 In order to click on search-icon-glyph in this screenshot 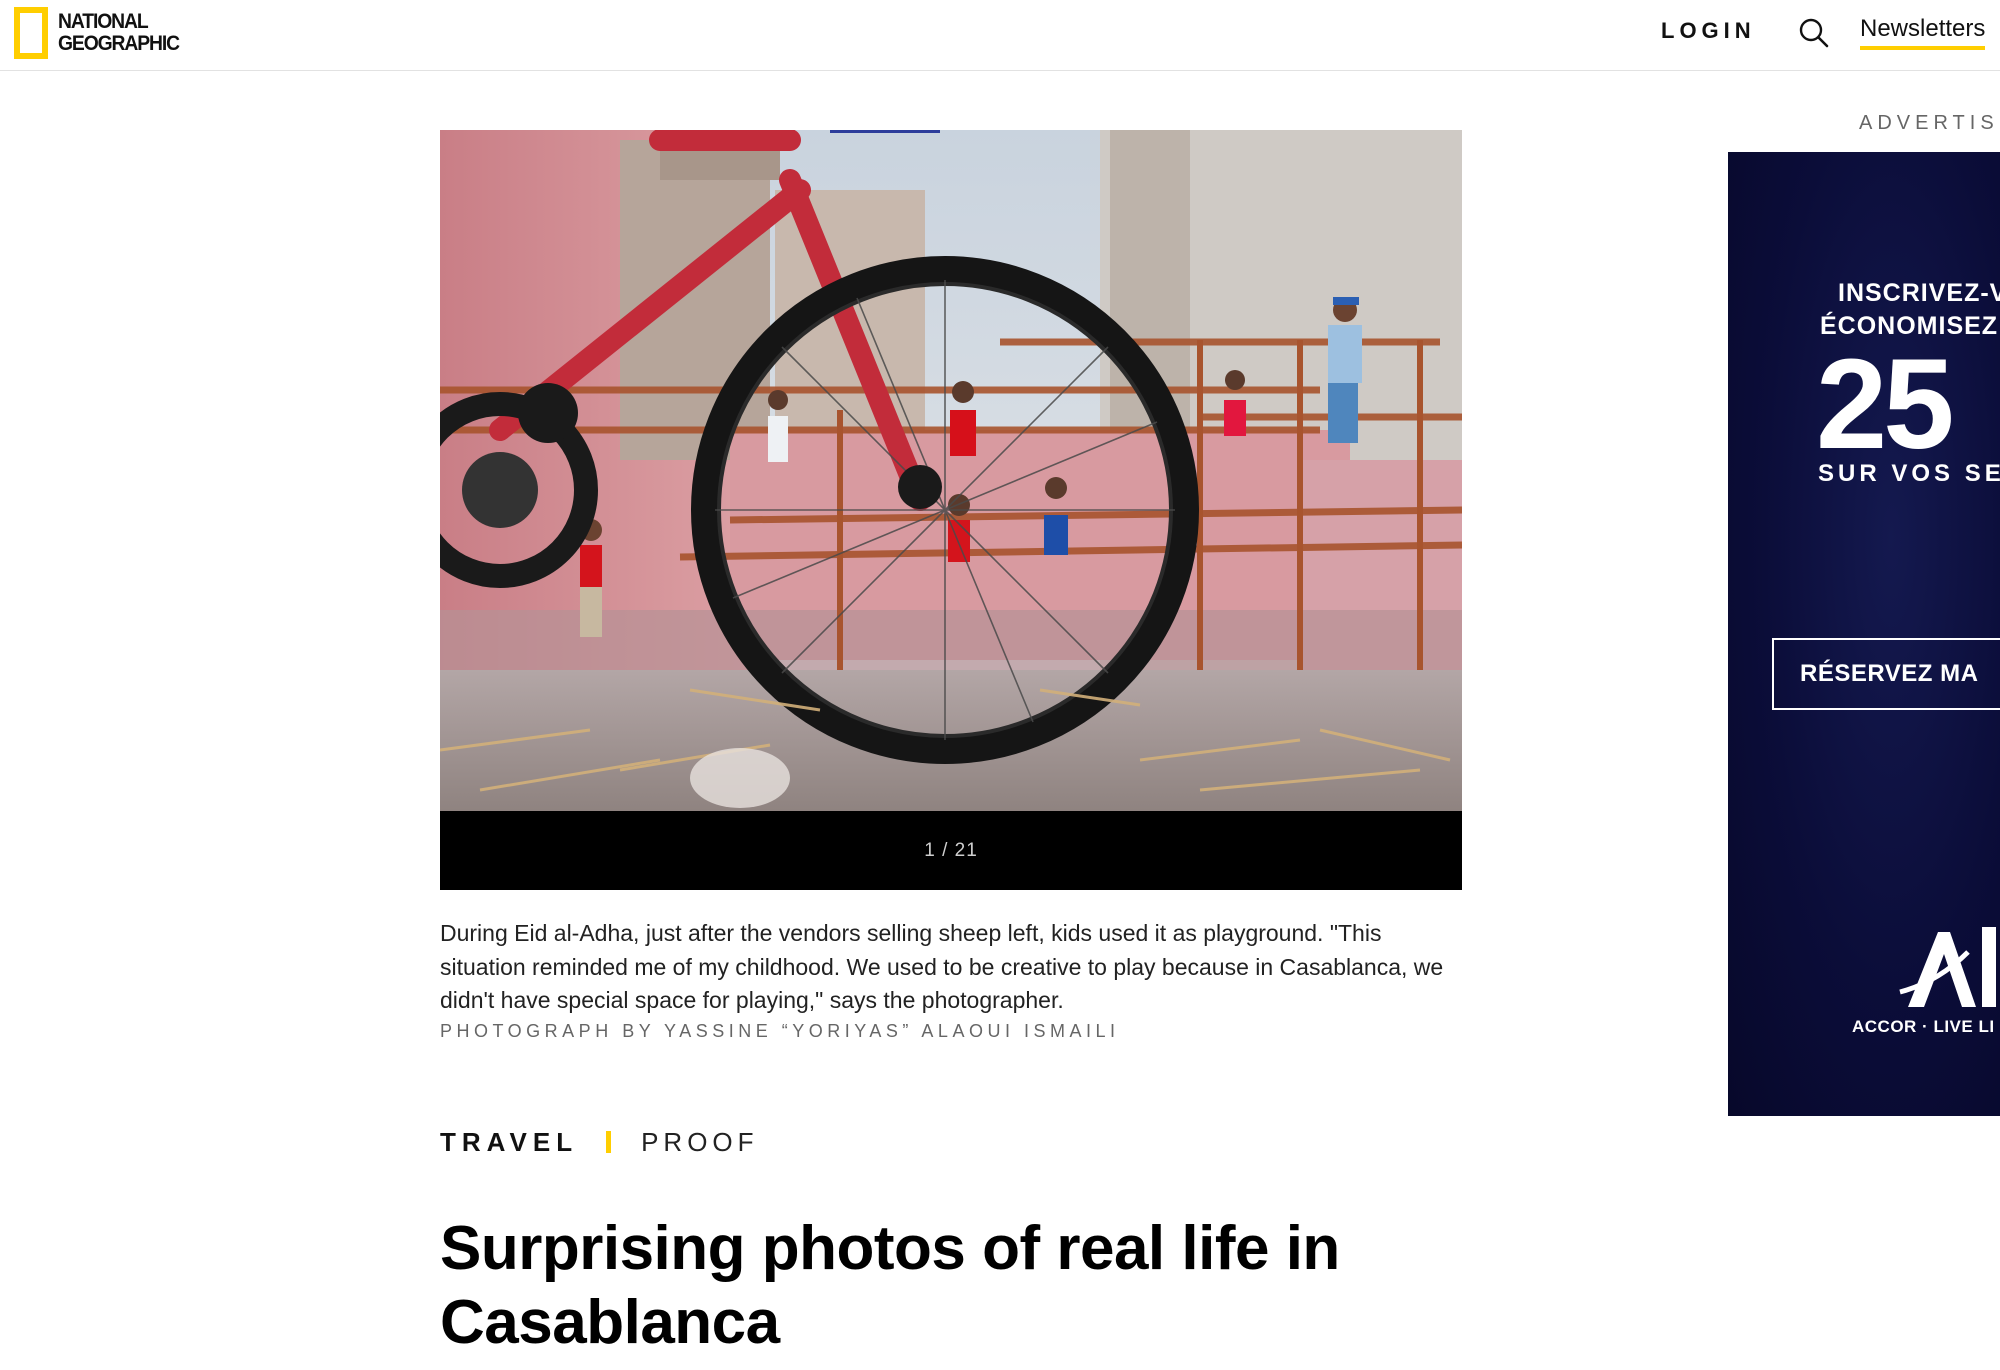, I will do `click(1814, 33)`.